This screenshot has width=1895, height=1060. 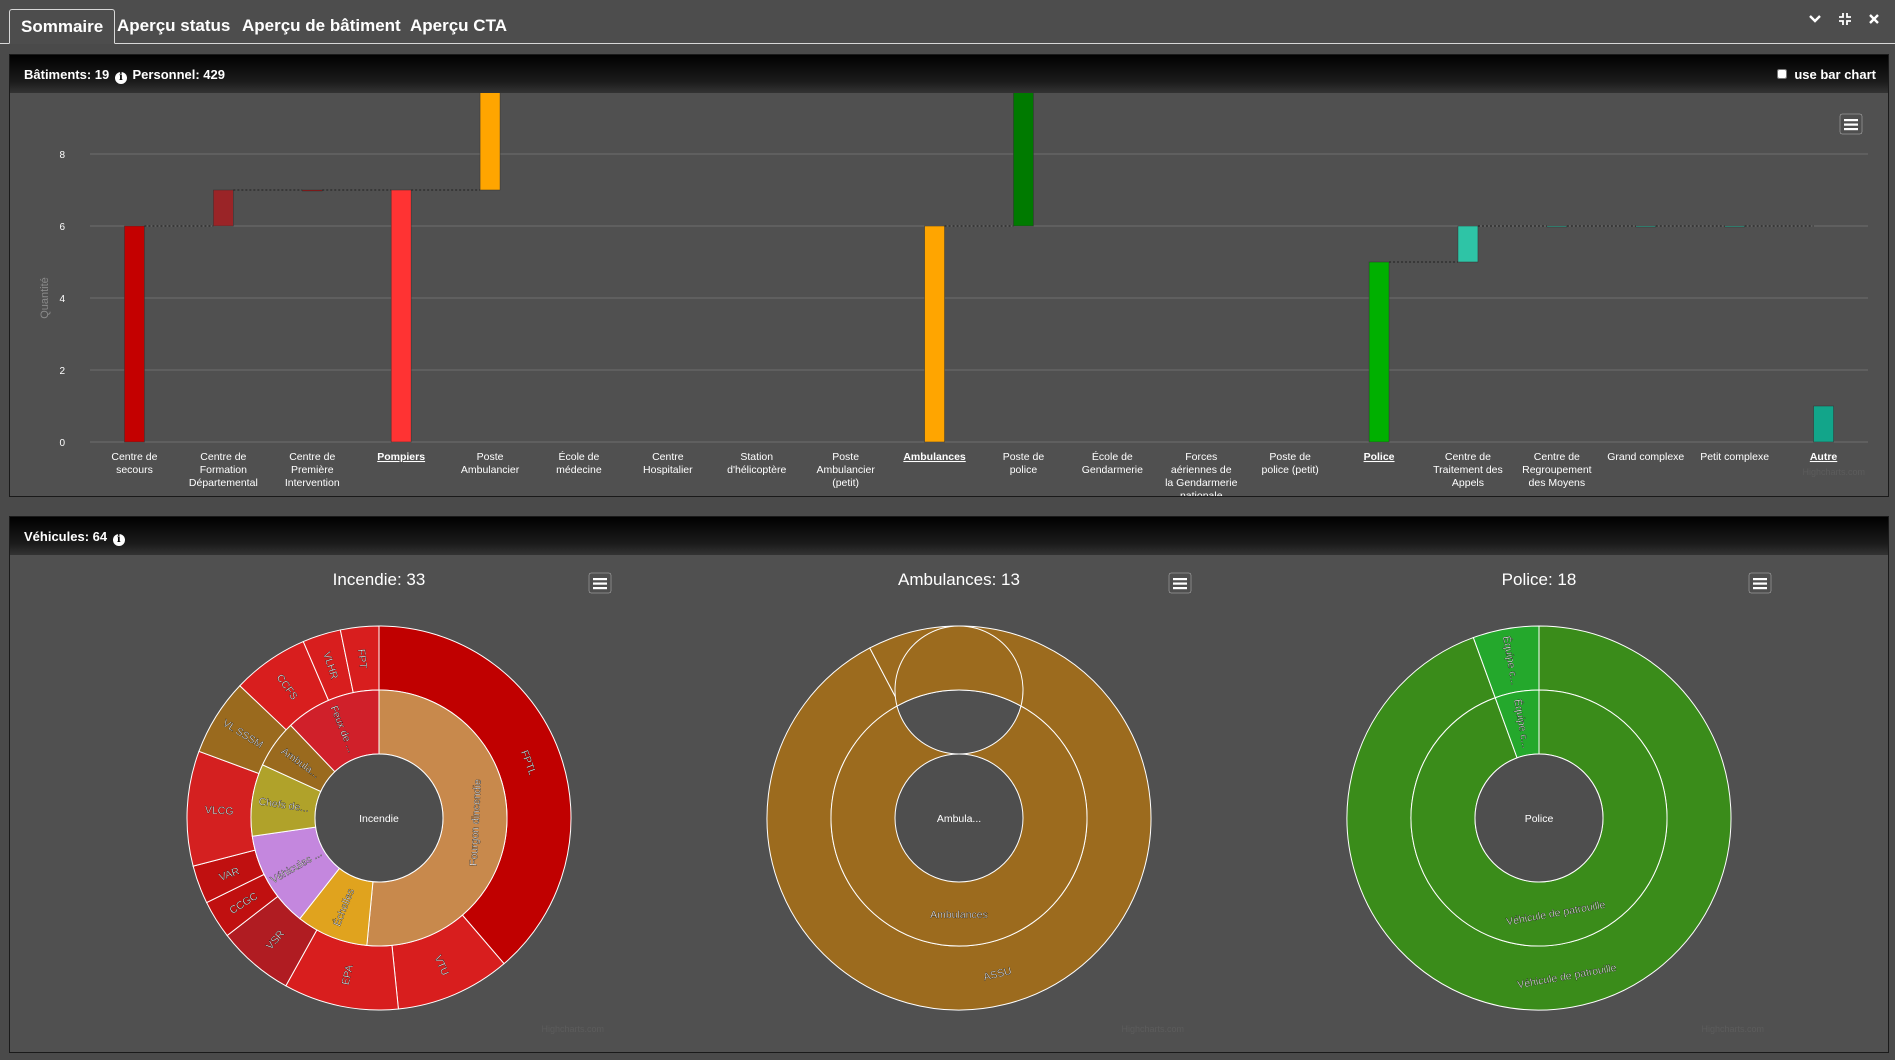 What do you see at coordinates (62, 371) in the screenshot?
I see `y-tick-label: 2` at bounding box center [62, 371].